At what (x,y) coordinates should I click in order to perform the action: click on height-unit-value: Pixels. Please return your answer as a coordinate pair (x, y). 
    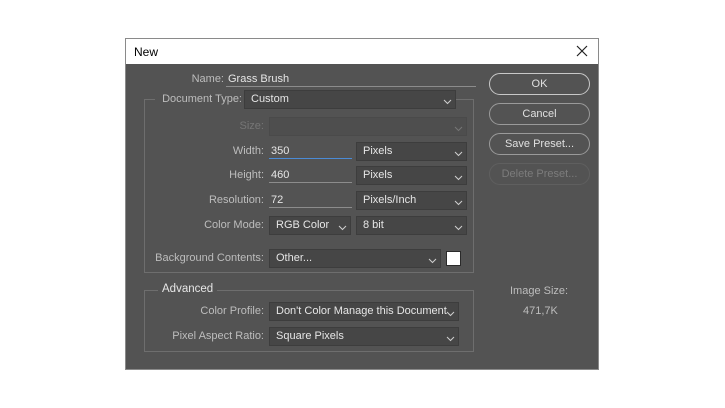
    Looking at the image, I should click on (378, 175).